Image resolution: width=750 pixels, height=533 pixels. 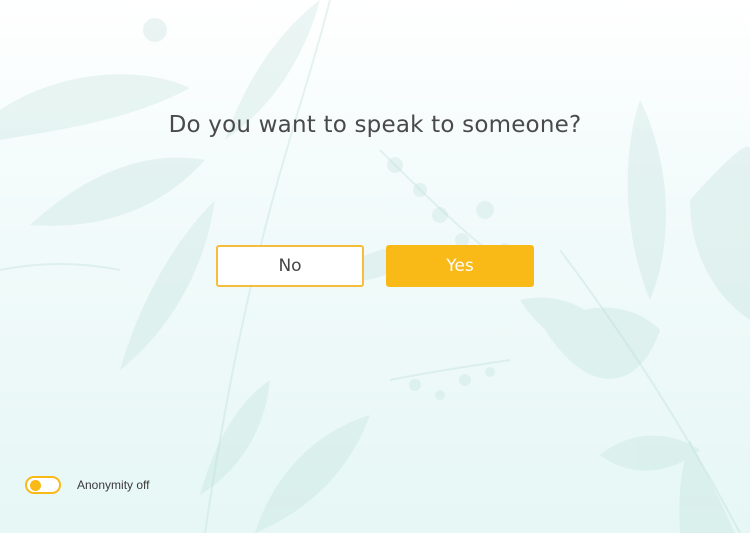 What do you see at coordinates (375, 125) in the screenshot?
I see `page-title: Do you want to speak to someone?` at bounding box center [375, 125].